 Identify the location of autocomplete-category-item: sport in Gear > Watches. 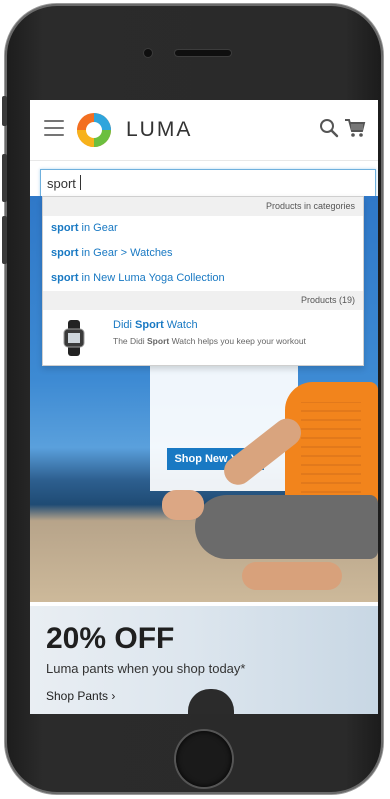
(203, 253).